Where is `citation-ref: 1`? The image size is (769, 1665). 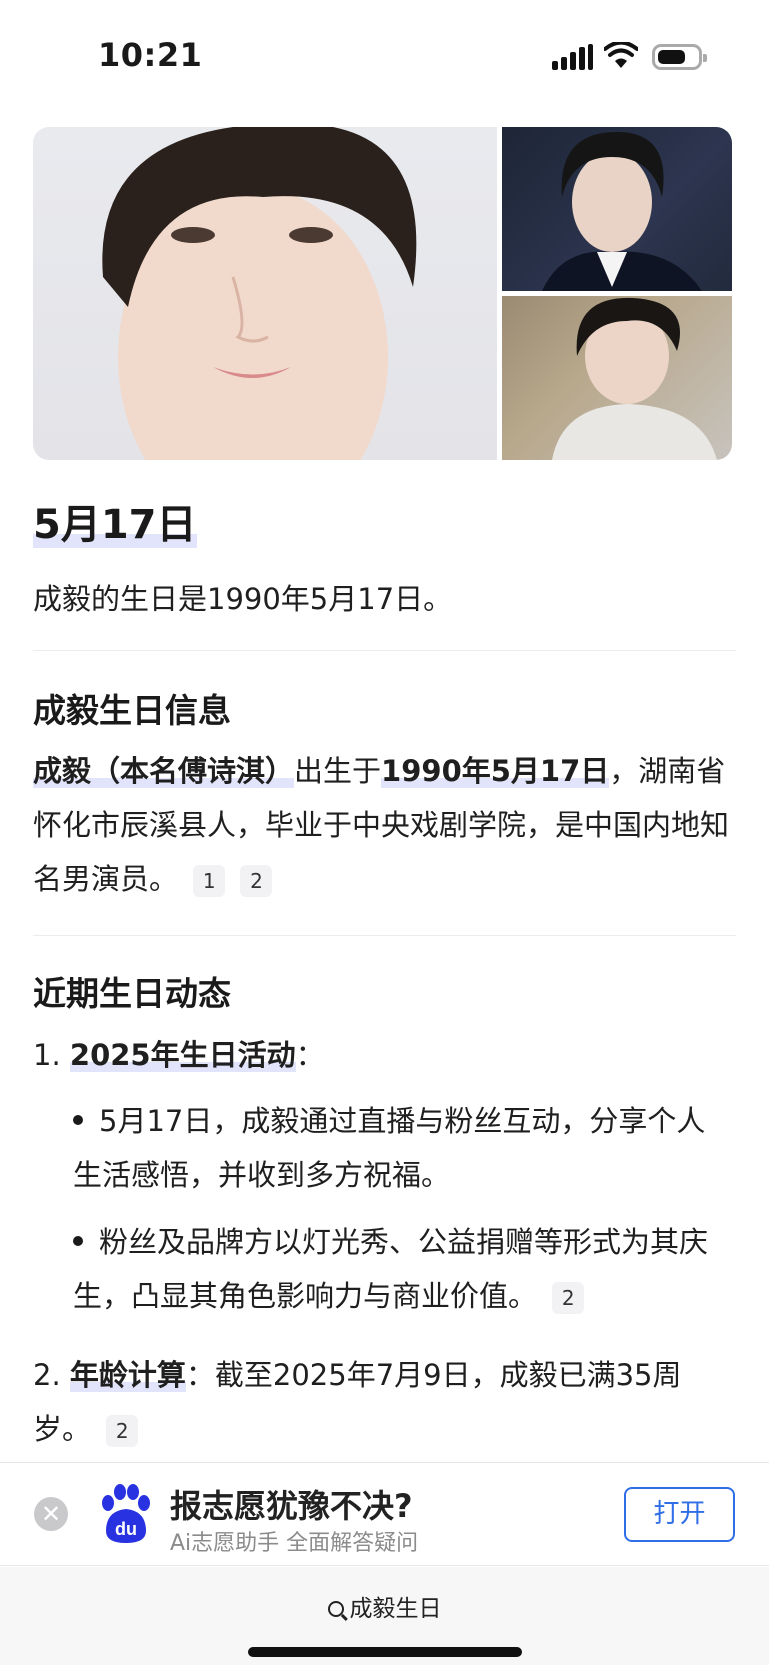
citation-ref: 1 is located at coordinates (209, 881).